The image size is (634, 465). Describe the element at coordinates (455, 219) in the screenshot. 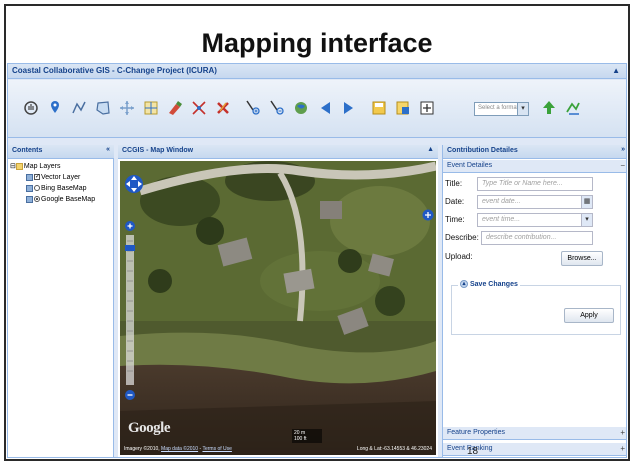

I see `time-label: Time:` at that location.